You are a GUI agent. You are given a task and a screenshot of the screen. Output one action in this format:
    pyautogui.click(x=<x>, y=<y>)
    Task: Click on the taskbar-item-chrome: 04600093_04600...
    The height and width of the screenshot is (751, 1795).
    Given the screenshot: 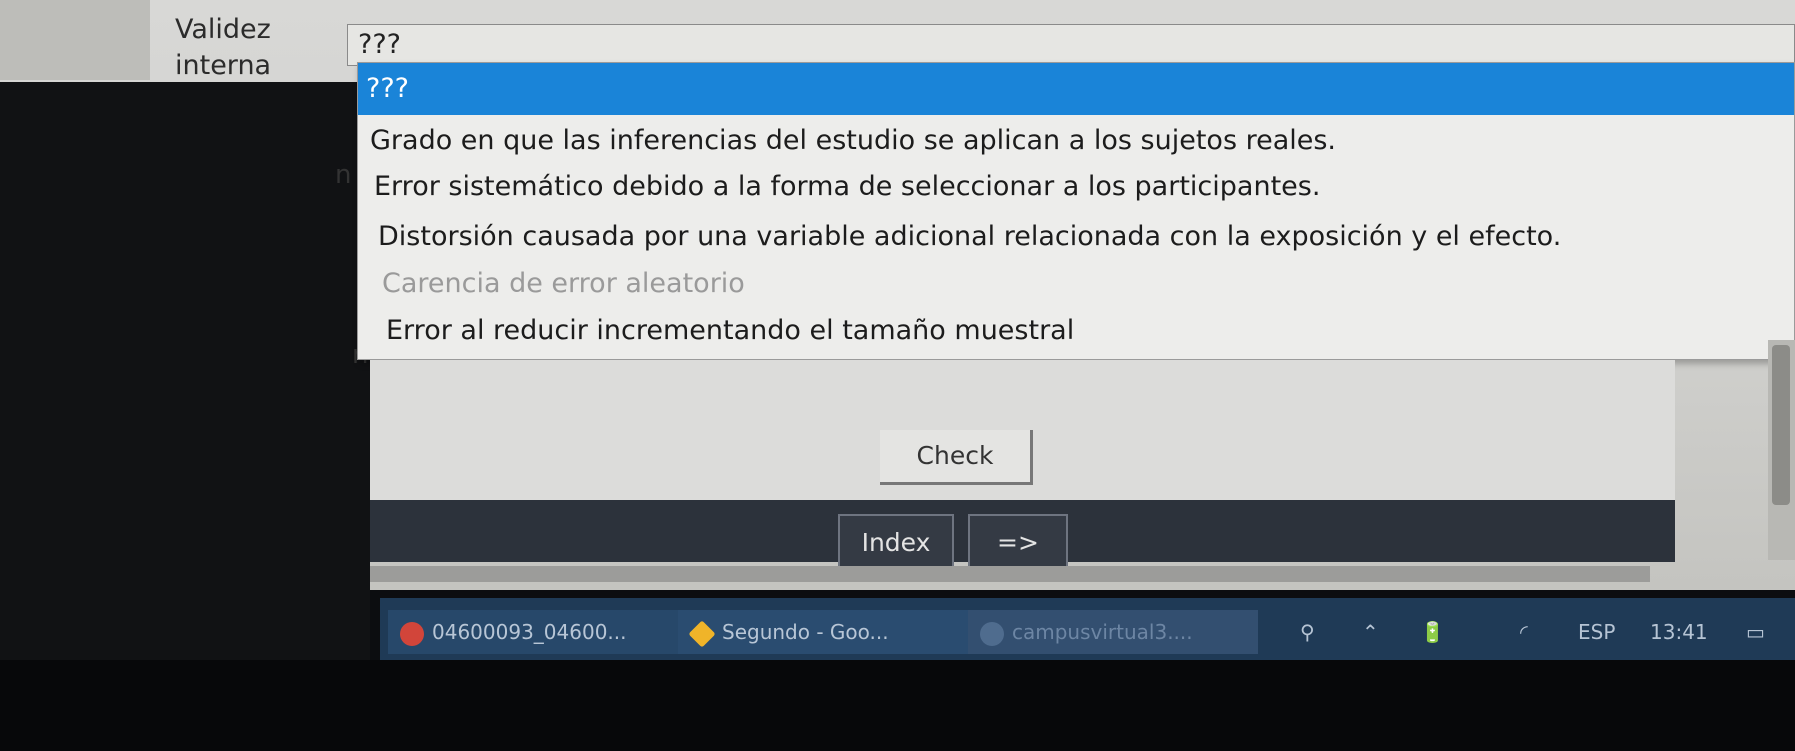 What is the action you would take?
    pyautogui.click(x=533, y=632)
    